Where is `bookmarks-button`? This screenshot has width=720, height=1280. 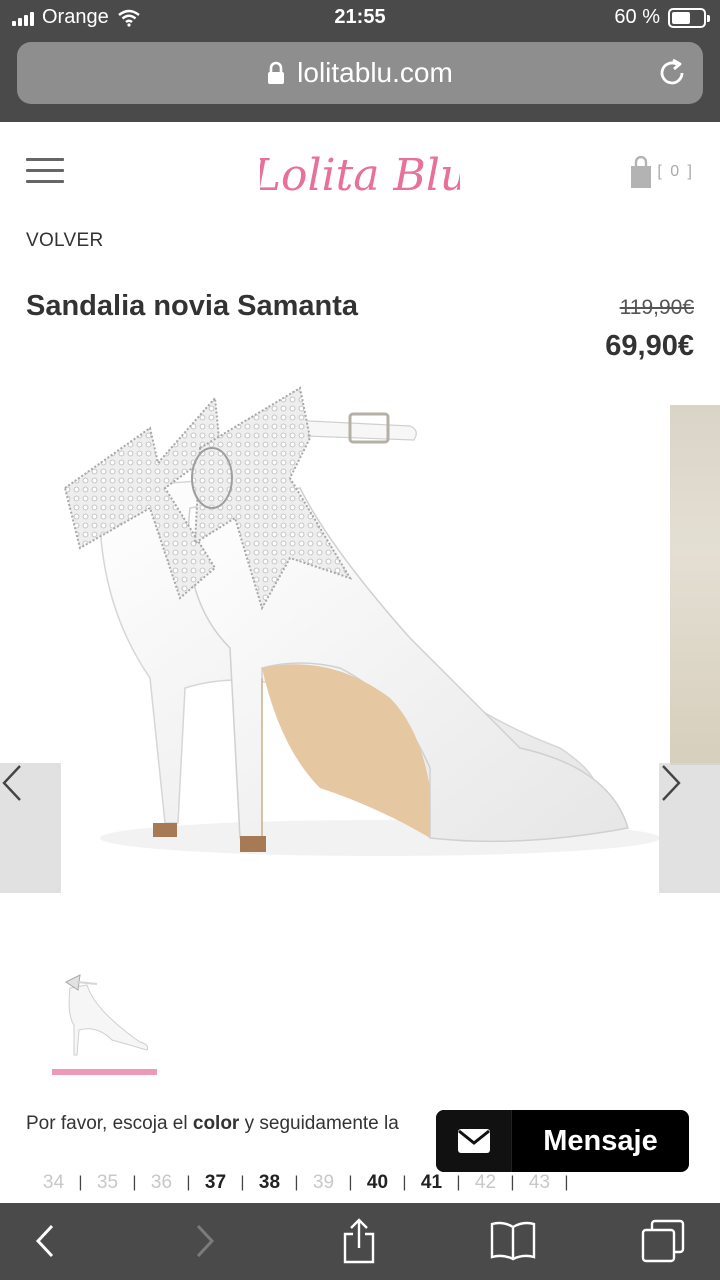 bookmarks-button is located at coordinates (513, 1241).